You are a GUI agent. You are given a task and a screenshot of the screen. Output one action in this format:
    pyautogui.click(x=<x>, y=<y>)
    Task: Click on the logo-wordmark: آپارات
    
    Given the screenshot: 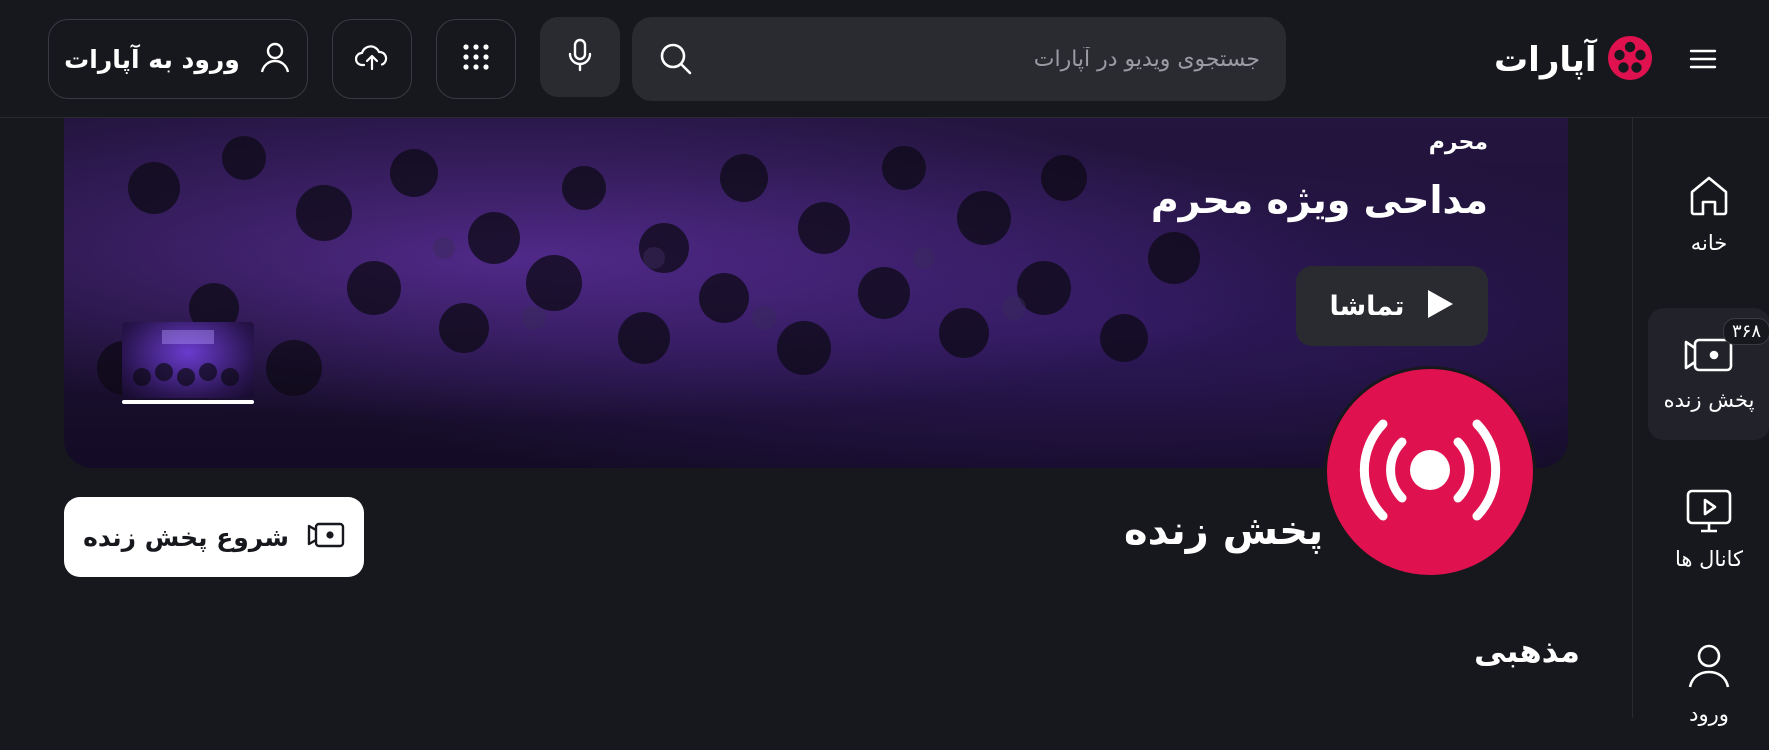 What is the action you would take?
    pyautogui.click(x=1546, y=60)
    